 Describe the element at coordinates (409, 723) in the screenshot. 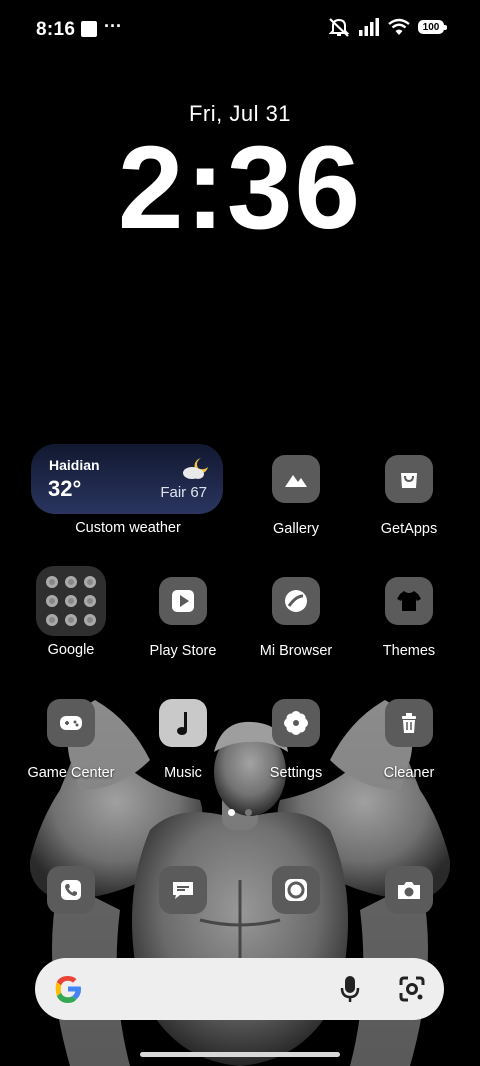

I see `trash-icon` at that location.